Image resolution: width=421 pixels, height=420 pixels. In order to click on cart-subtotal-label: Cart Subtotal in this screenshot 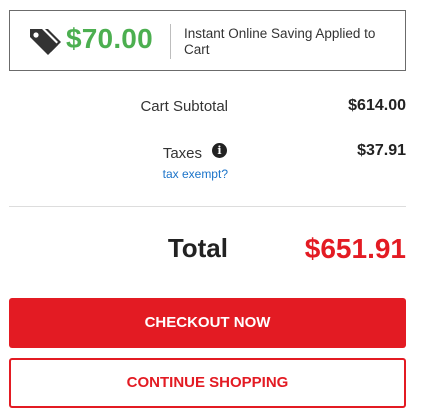, I will do `click(184, 106)`.